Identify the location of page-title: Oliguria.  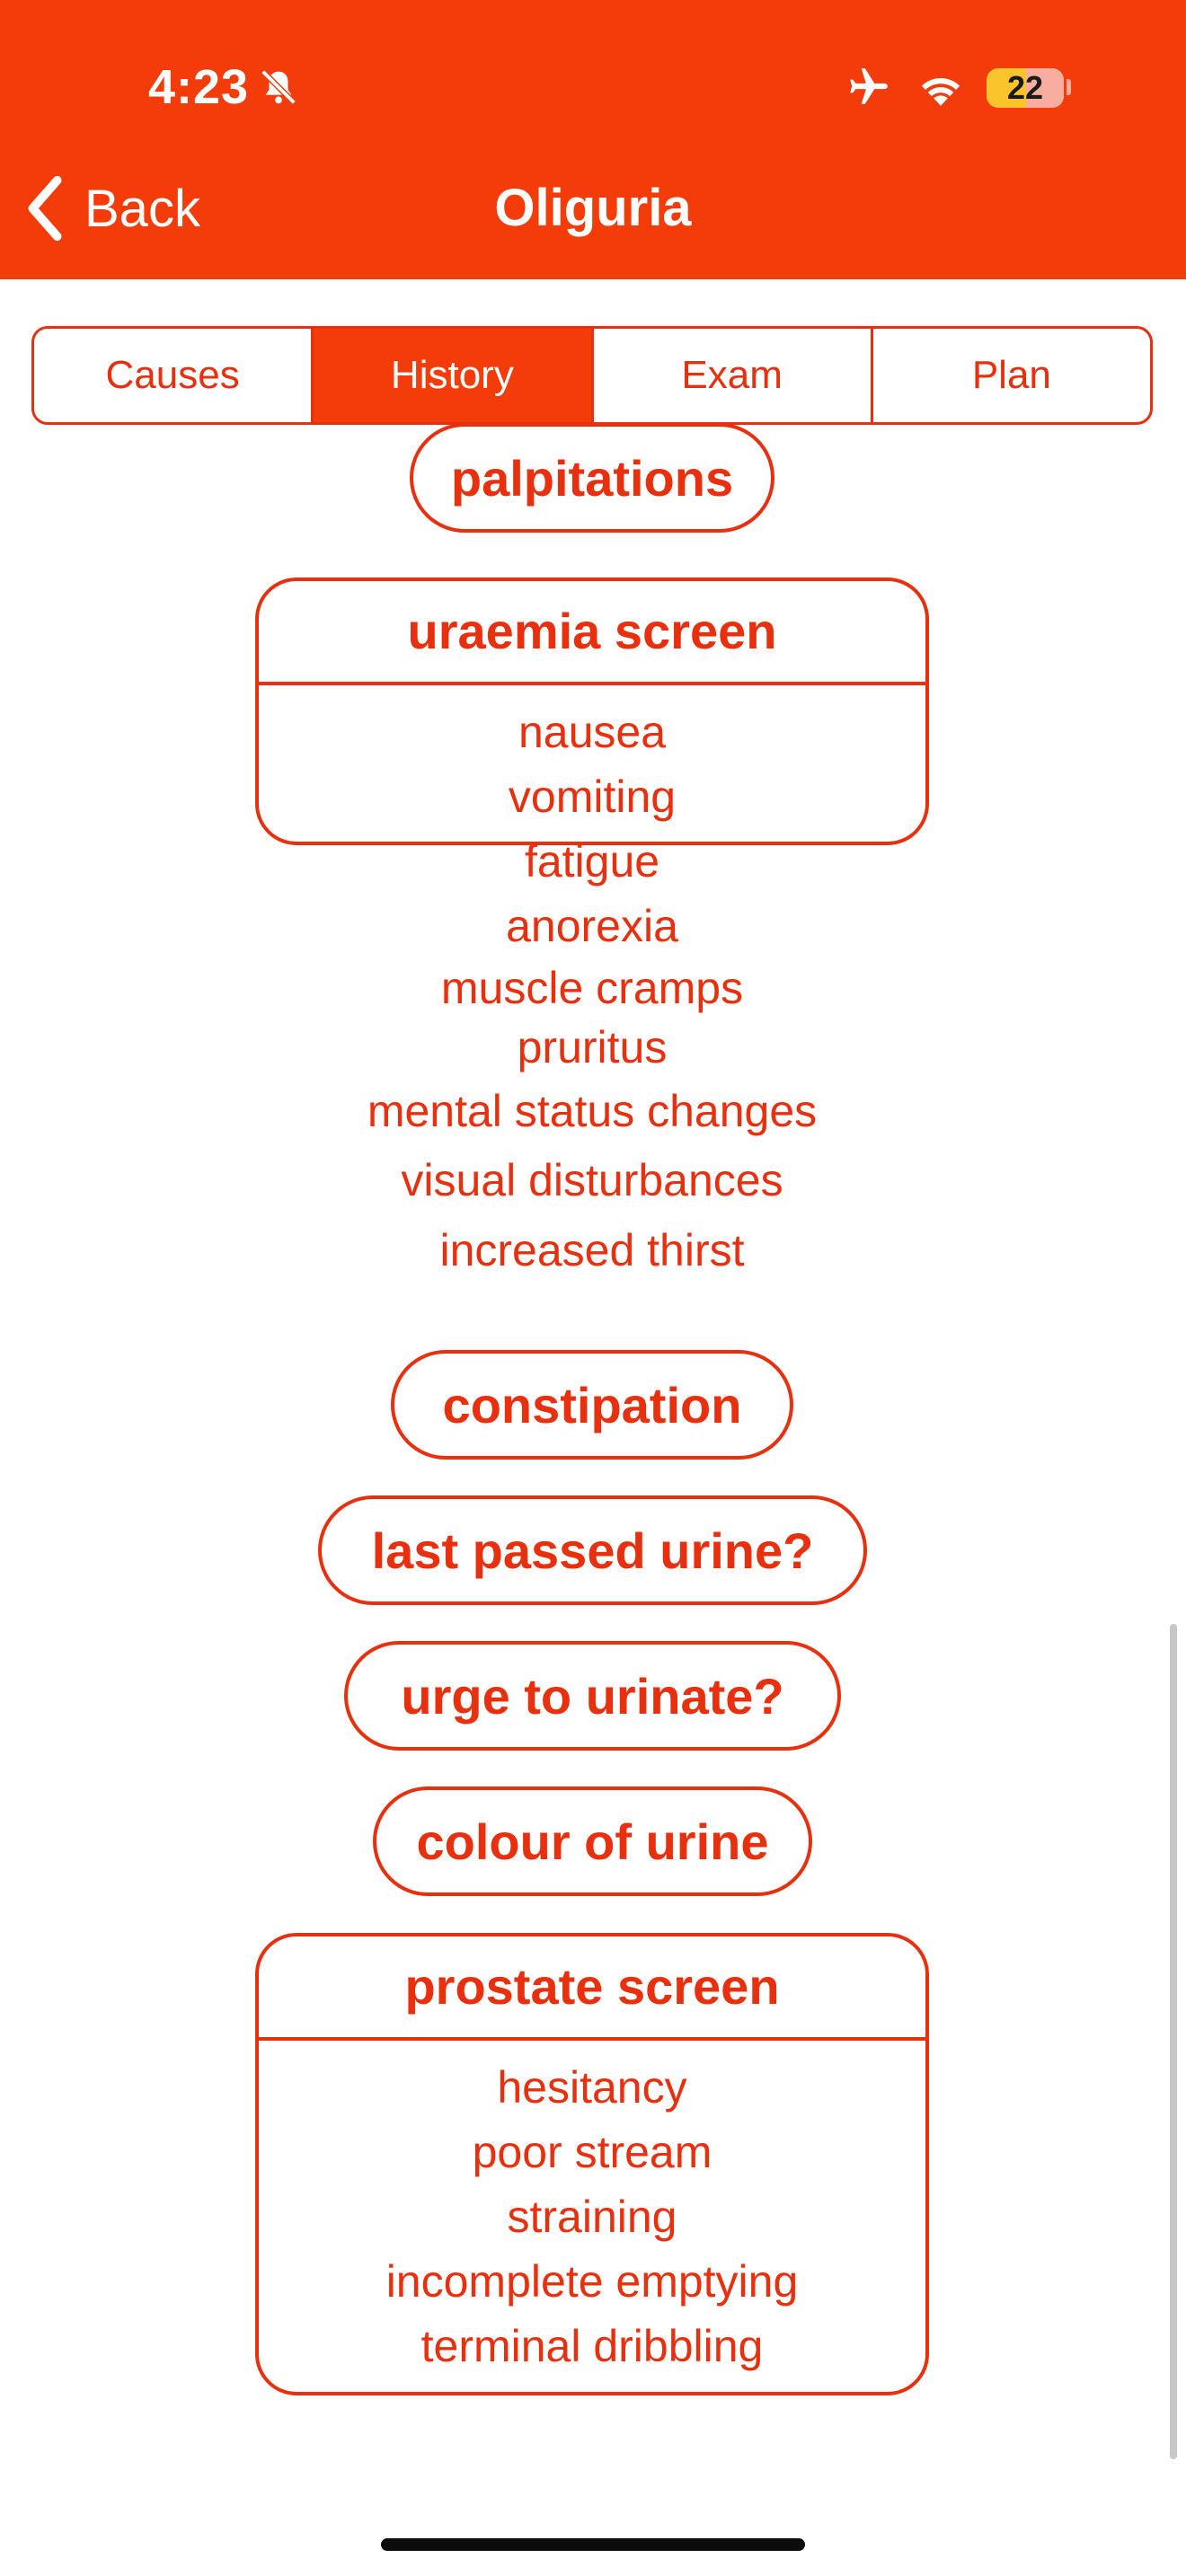
(593, 208).